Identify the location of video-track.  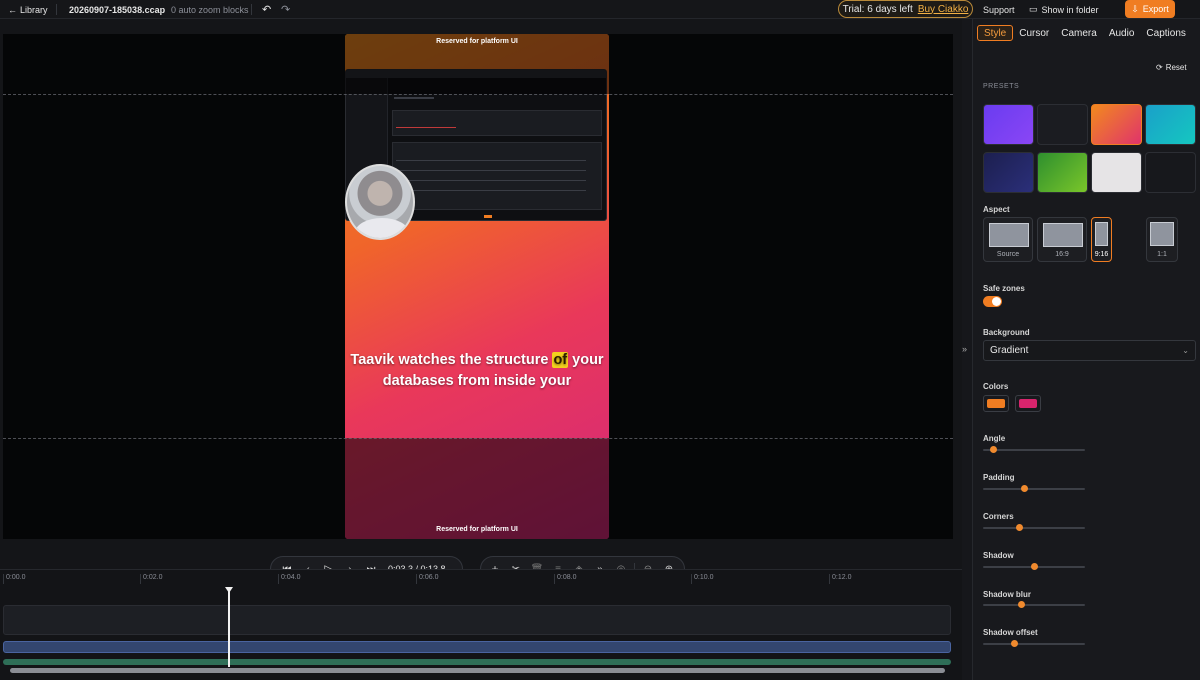
(477, 647).